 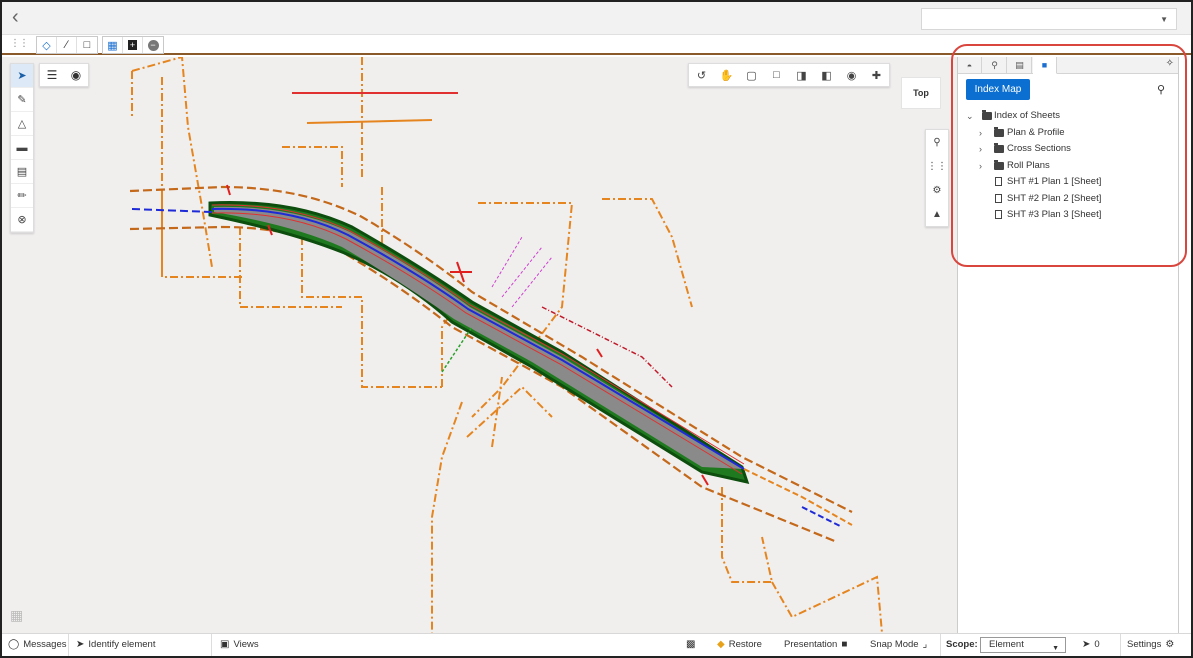 I want to click on briefcase-icon: ▩, so click(x=691, y=644).